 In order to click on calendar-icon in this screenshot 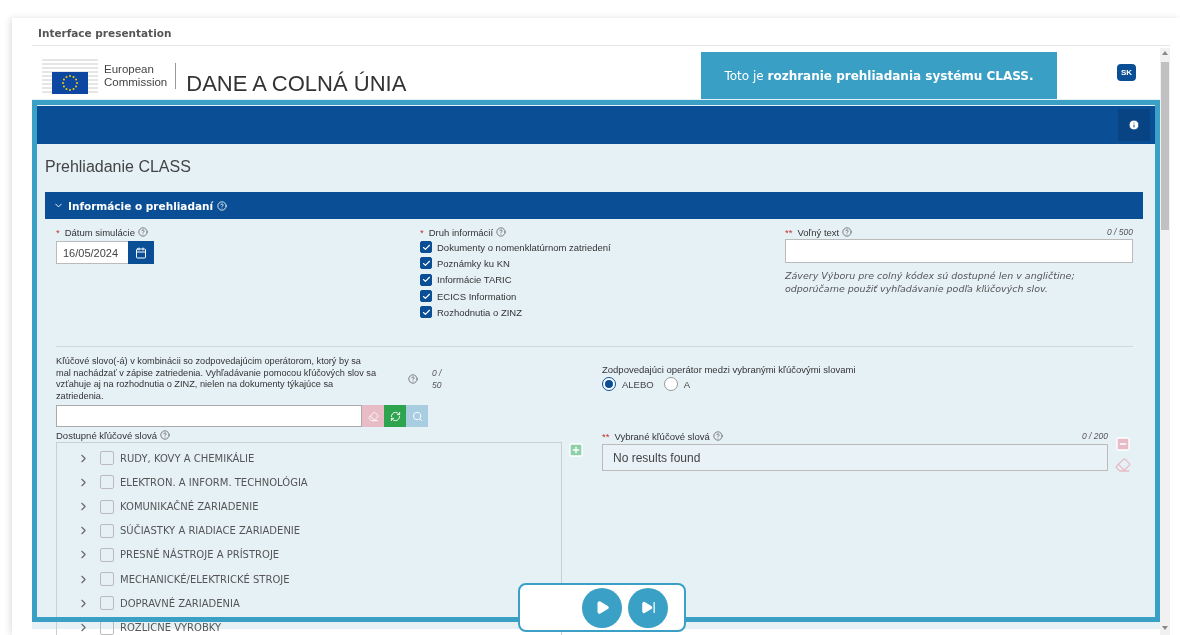, I will do `click(141, 252)`.